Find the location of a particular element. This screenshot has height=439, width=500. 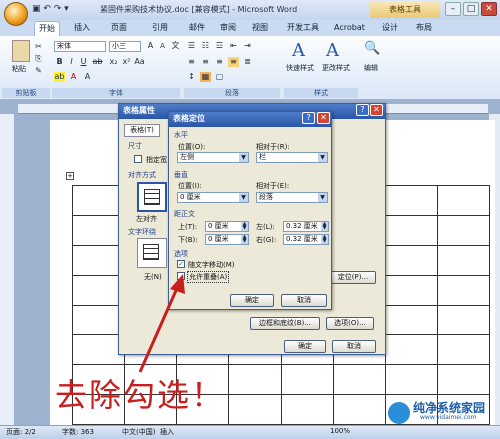

status-word-count: 字数: 363 is located at coordinates (78, 432).